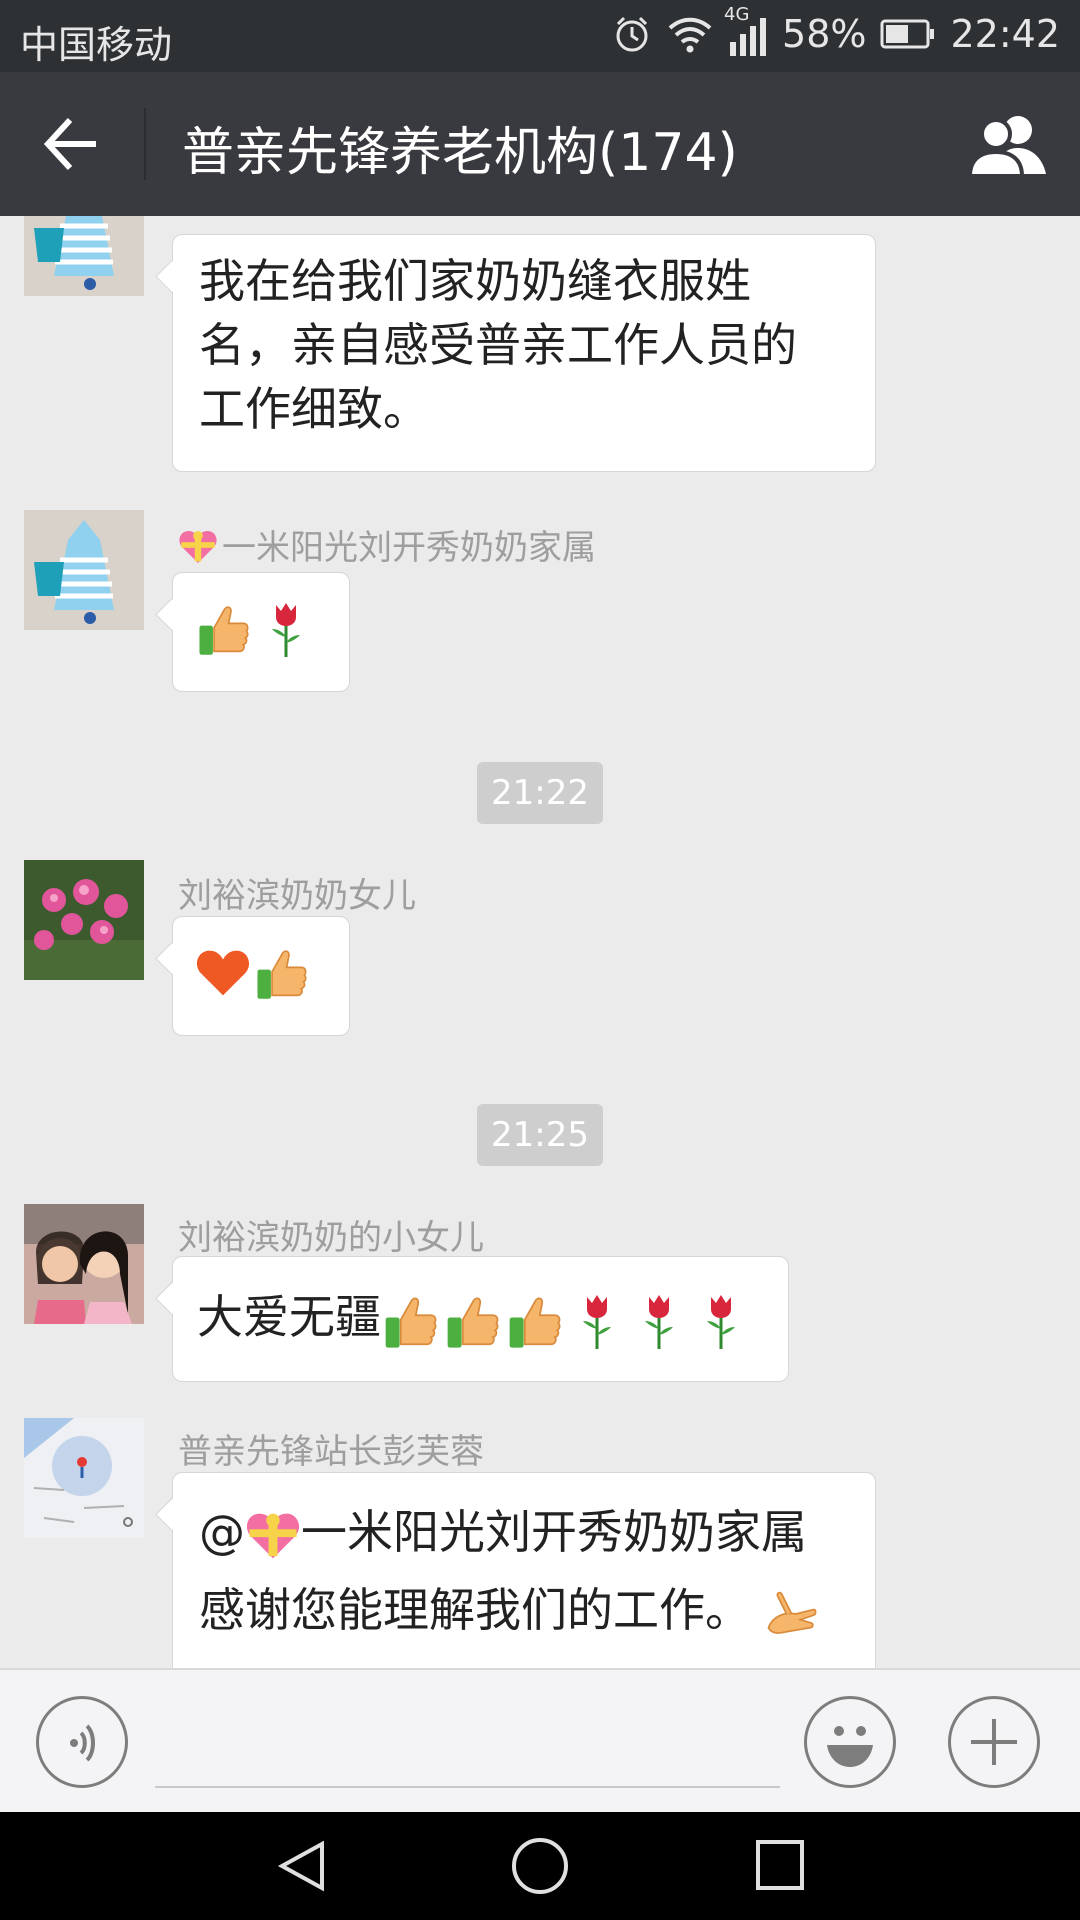 The height and width of the screenshot is (1920, 1080). Describe the element at coordinates (1008, 145) in the screenshot. I see `group-members-icon` at that location.